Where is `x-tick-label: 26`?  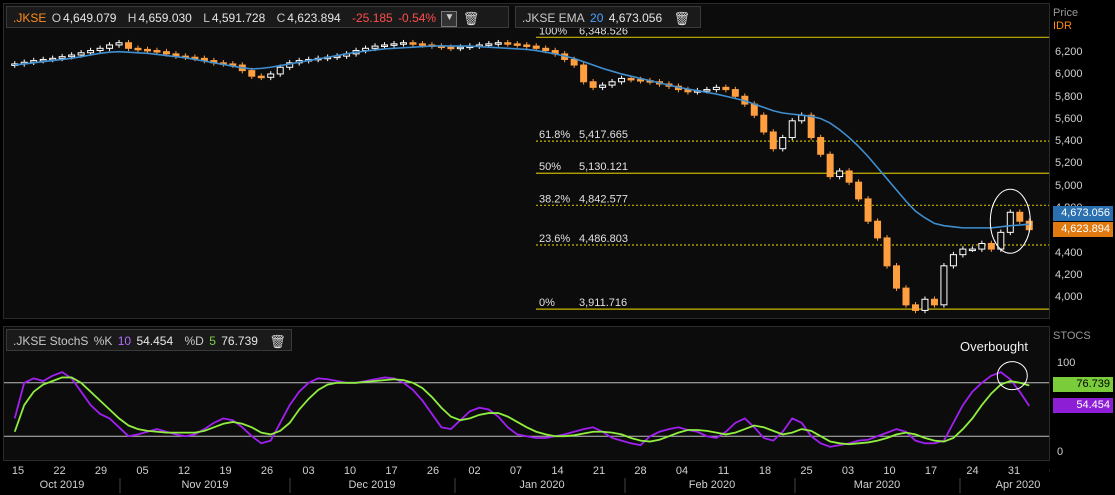 x-tick-label: 26 is located at coordinates (267, 471).